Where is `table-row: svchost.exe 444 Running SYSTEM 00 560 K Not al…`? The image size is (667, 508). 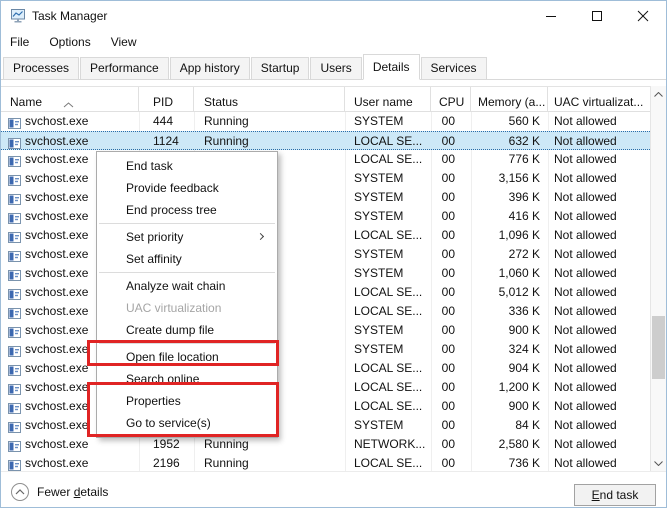 table-row: svchost.exe 444 Running SYSTEM 00 560 K Not al… is located at coordinates (326, 121).